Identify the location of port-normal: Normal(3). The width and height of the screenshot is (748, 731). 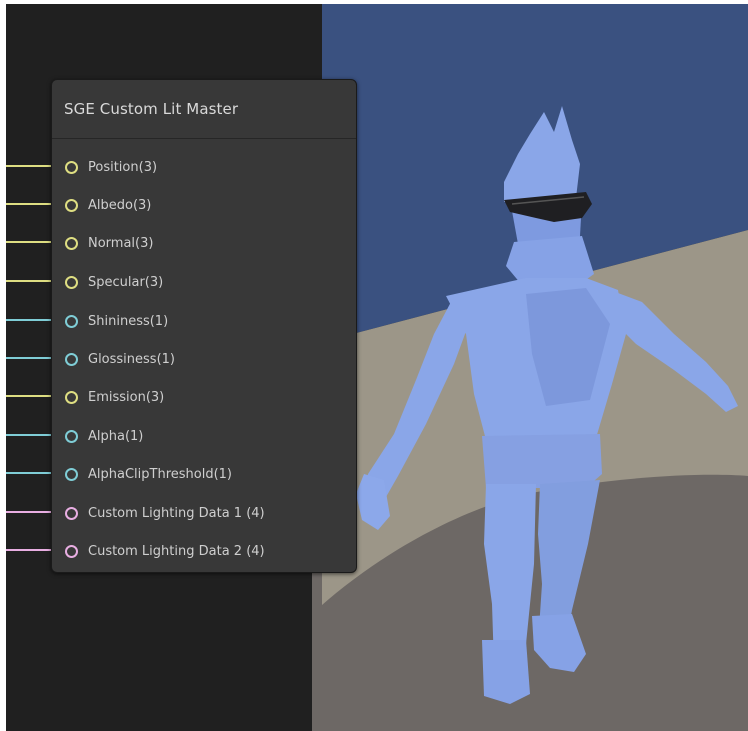
(202, 243).